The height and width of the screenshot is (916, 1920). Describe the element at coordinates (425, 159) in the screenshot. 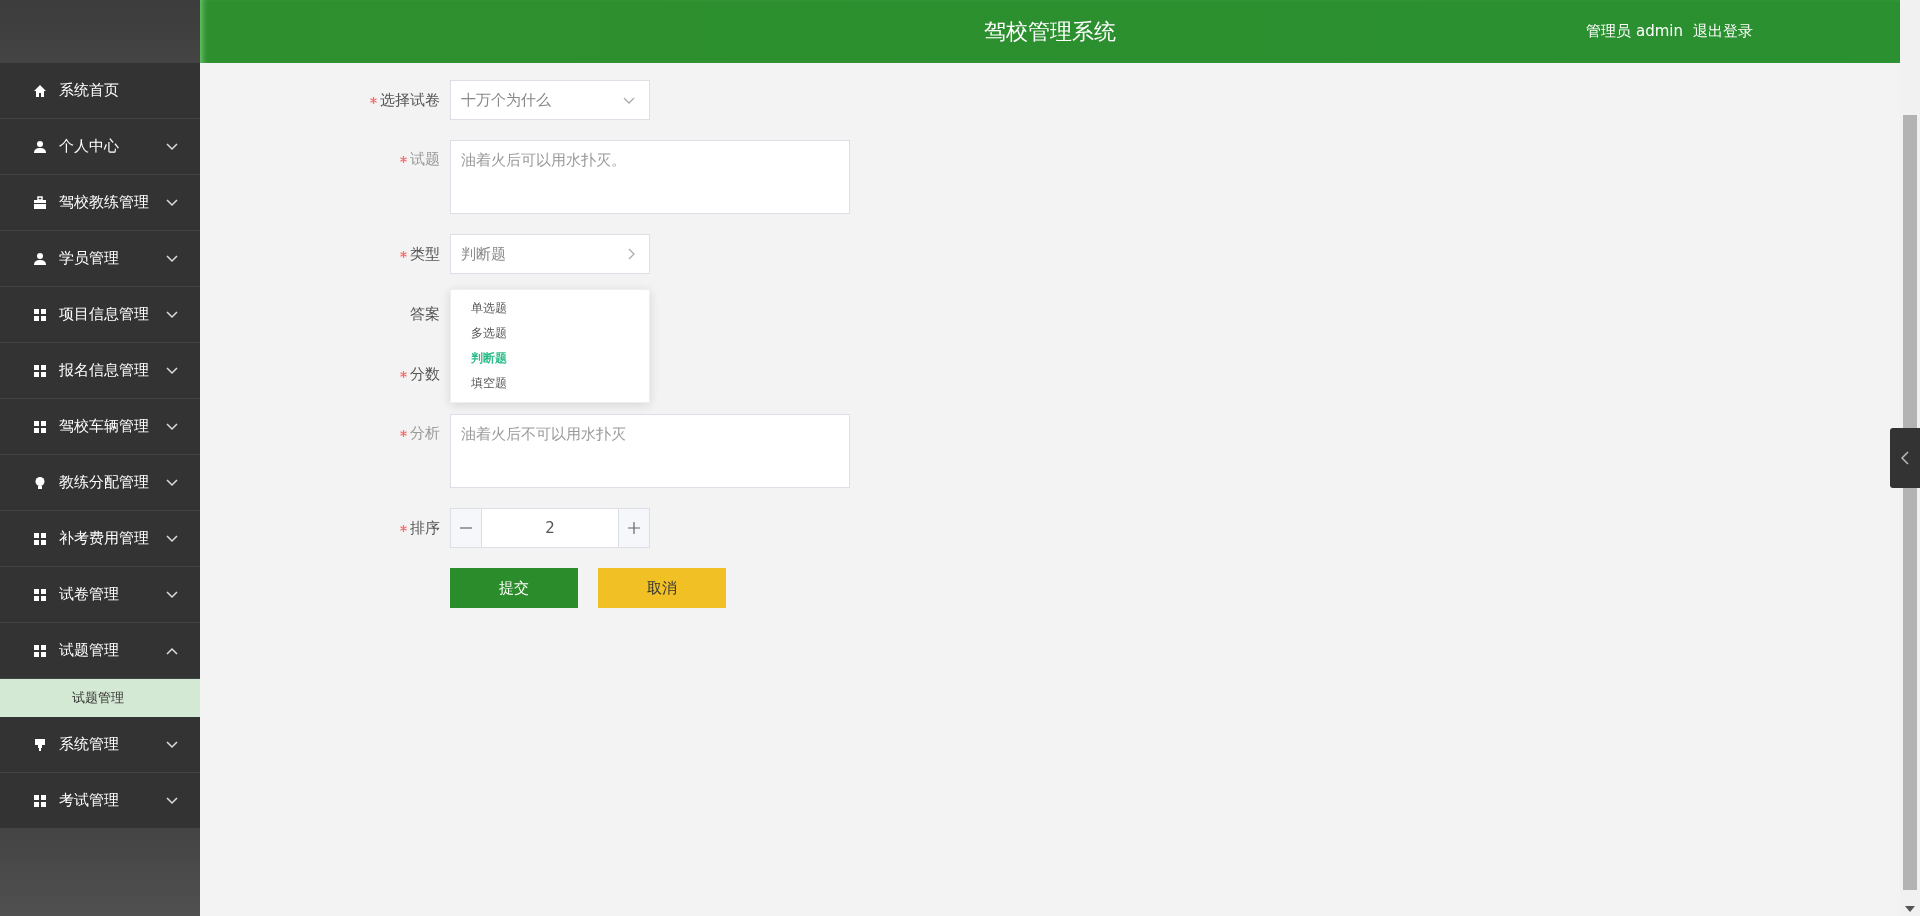

I see `field-label: 试题` at that location.